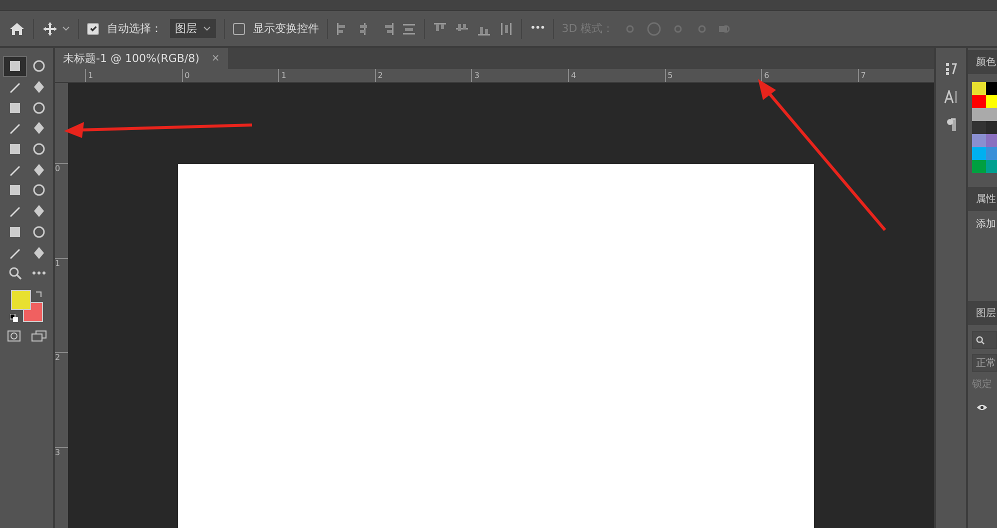 The image size is (997, 528). Describe the element at coordinates (951, 97) in the screenshot. I see `character-icon` at that location.